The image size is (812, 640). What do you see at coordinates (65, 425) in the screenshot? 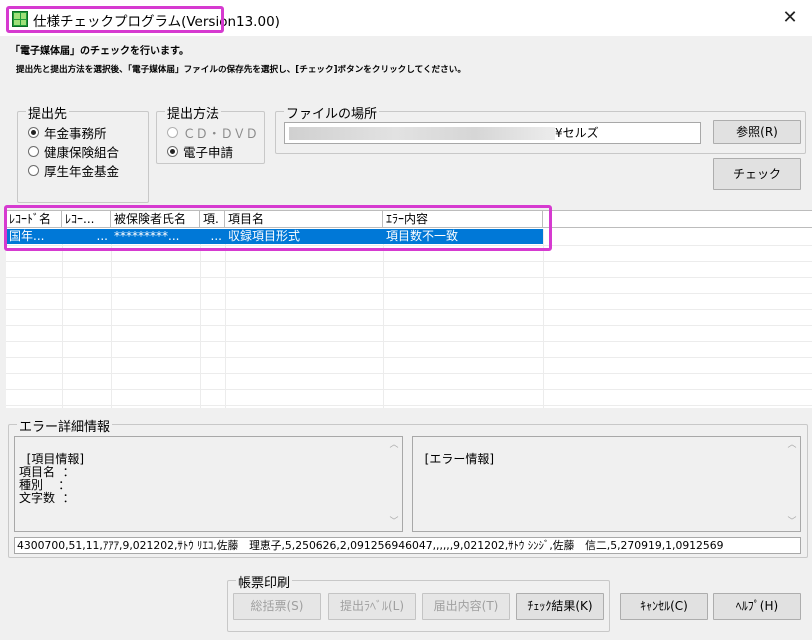
I see `error-detail-label: エラー詳細情報` at bounding box center [65, 425].